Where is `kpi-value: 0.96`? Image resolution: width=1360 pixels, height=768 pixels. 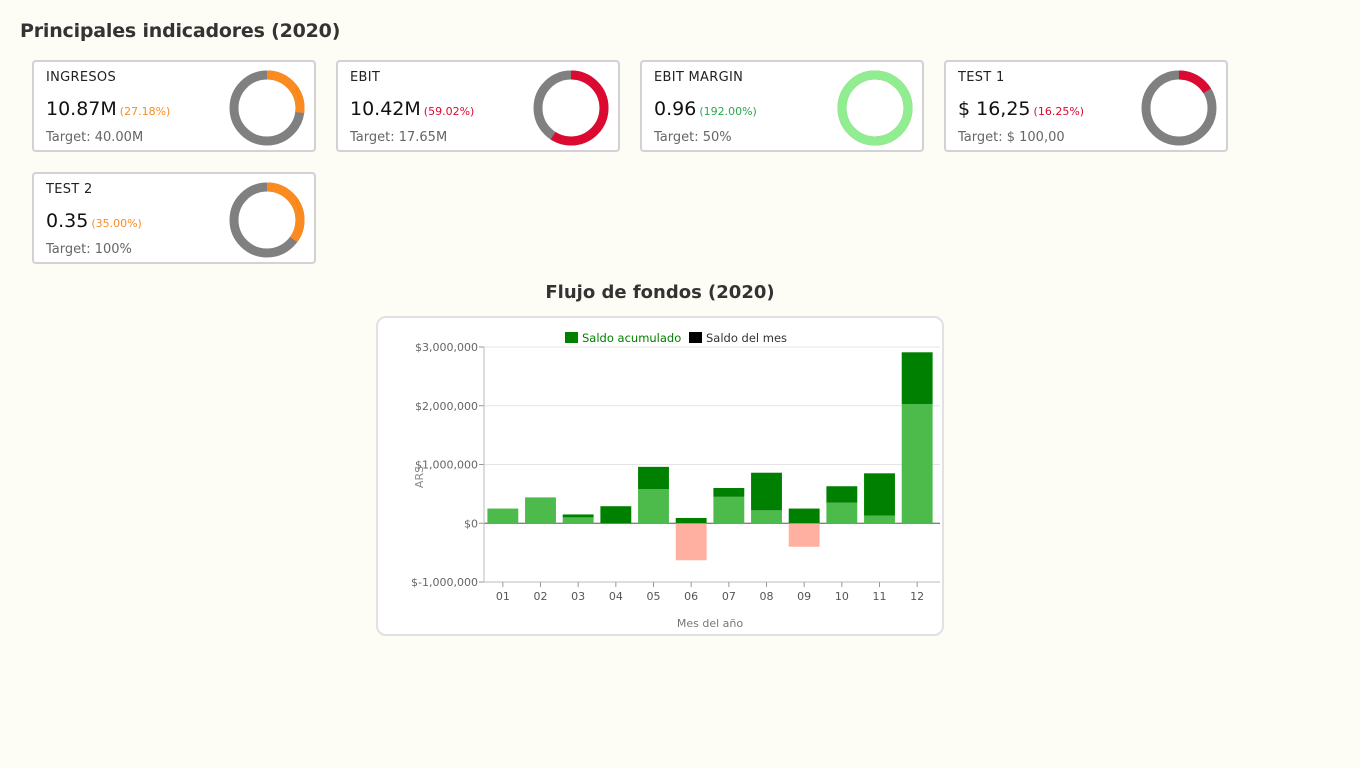
kpi-value: 0.96 is located at coordinates (675, 109).